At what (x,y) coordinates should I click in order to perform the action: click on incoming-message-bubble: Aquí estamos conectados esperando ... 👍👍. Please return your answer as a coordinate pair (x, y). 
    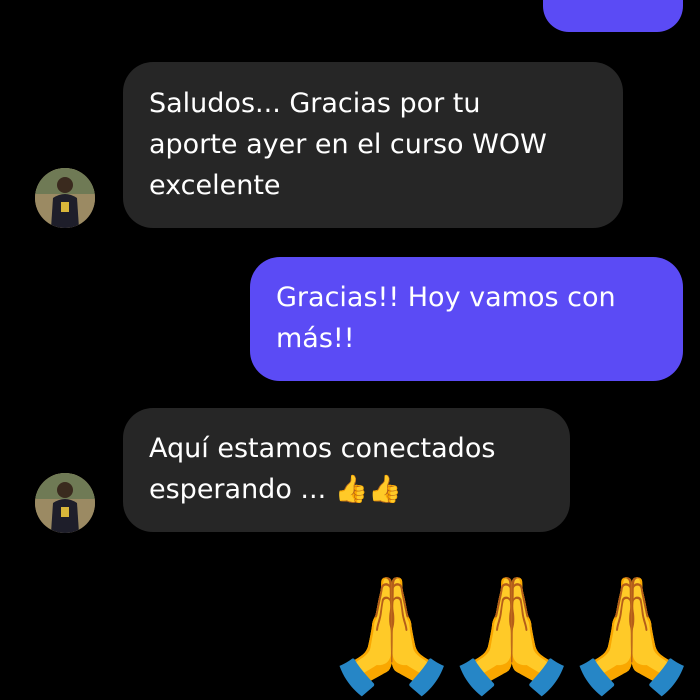
    Looking at the image, I should click on (346, 470).